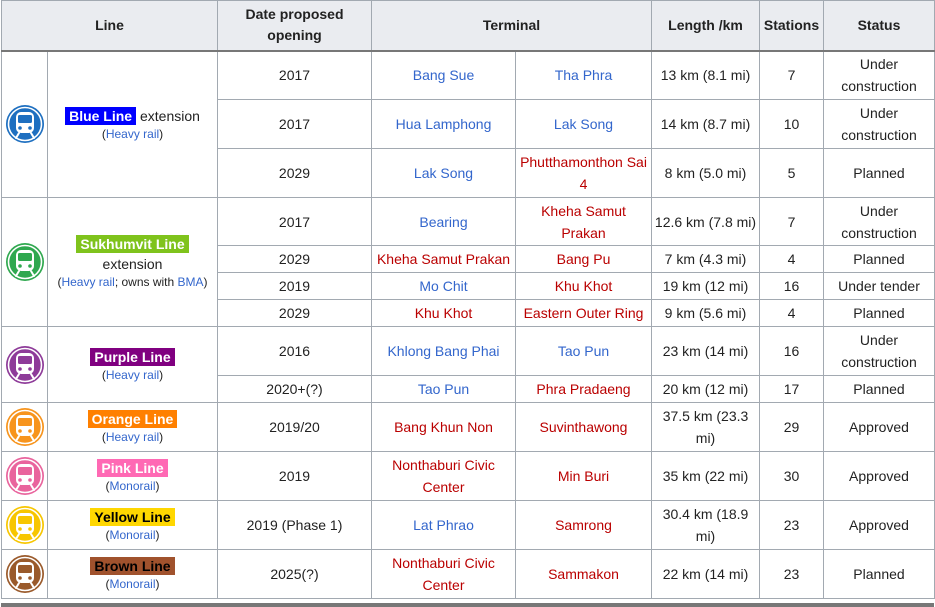 The width and height of the screenshot is (935, 607). Describe the element at coordinates (583, 525) in the screenshot. I see `terminal-b-link: Samrong` at that location.